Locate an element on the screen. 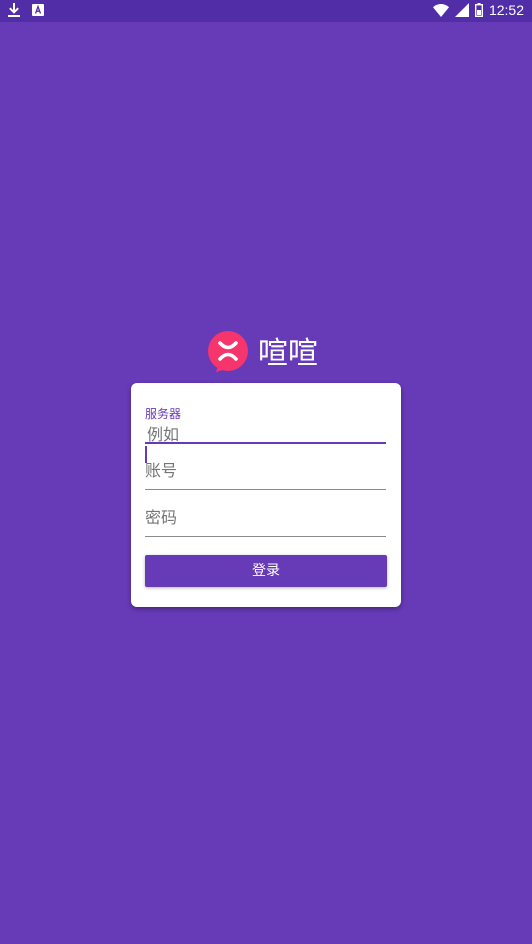 The width and height of the screenshot is (532, 944). server-field: 服务器 例如 is located at coordinates (265, 434).